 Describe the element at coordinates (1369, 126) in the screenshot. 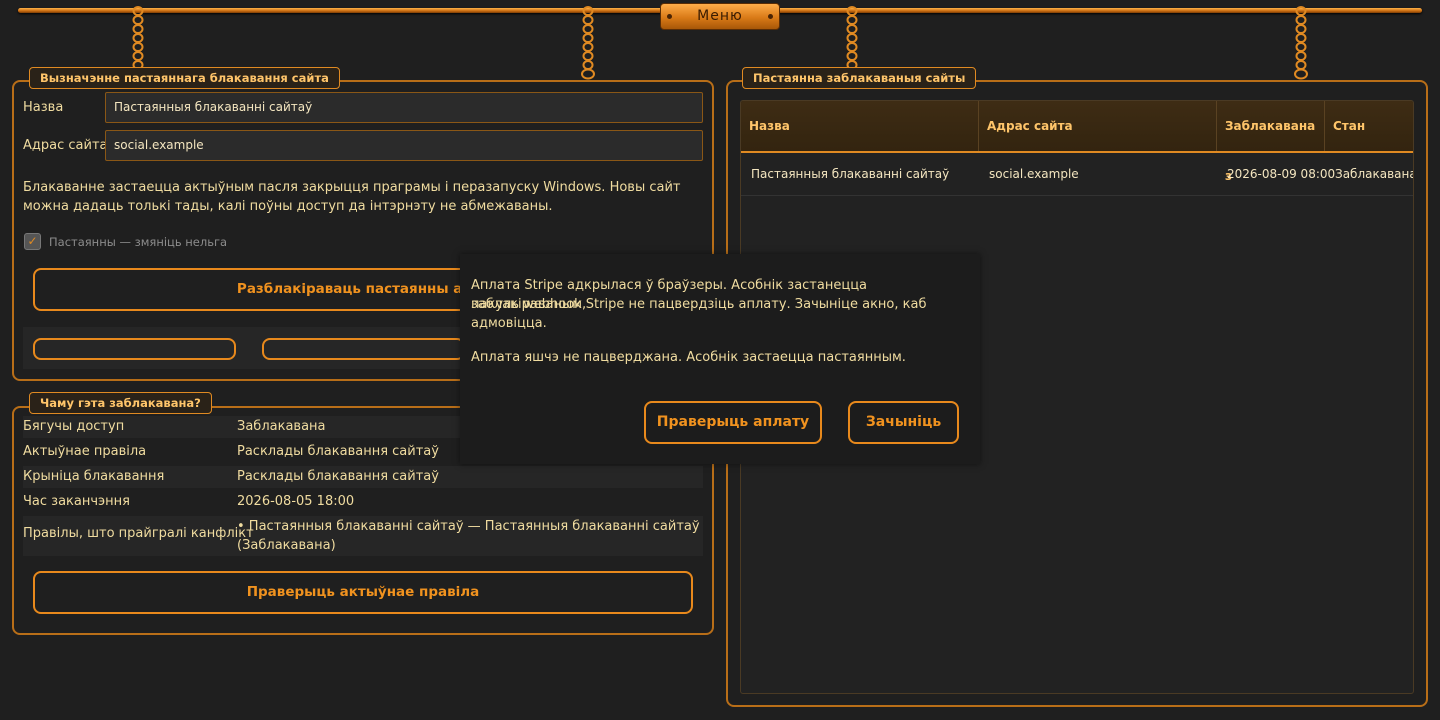

I see `column-header-status: Стан` at that location.